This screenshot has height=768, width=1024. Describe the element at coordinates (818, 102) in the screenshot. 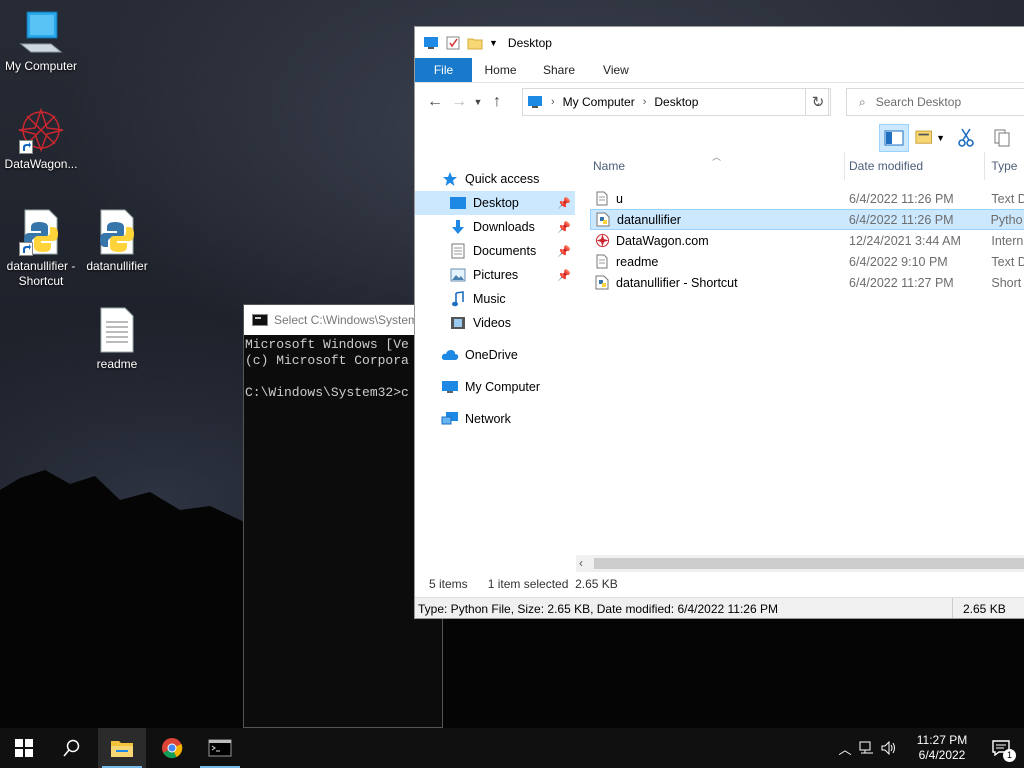

I see `refresh-button: ↻` at that location.